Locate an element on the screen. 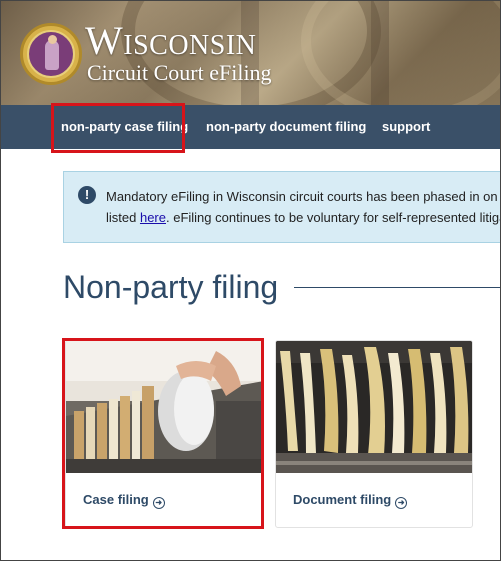  wisconsin-court-seal-icon is located at coordinates (51, 54).